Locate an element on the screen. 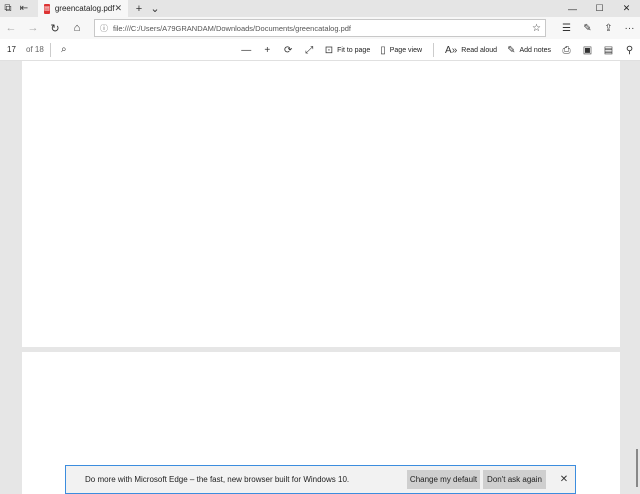 This screenshot has width=640, height=494. browser-actions: ☰ ✎ ⇪ ··· is located at coordinates (598, 28).